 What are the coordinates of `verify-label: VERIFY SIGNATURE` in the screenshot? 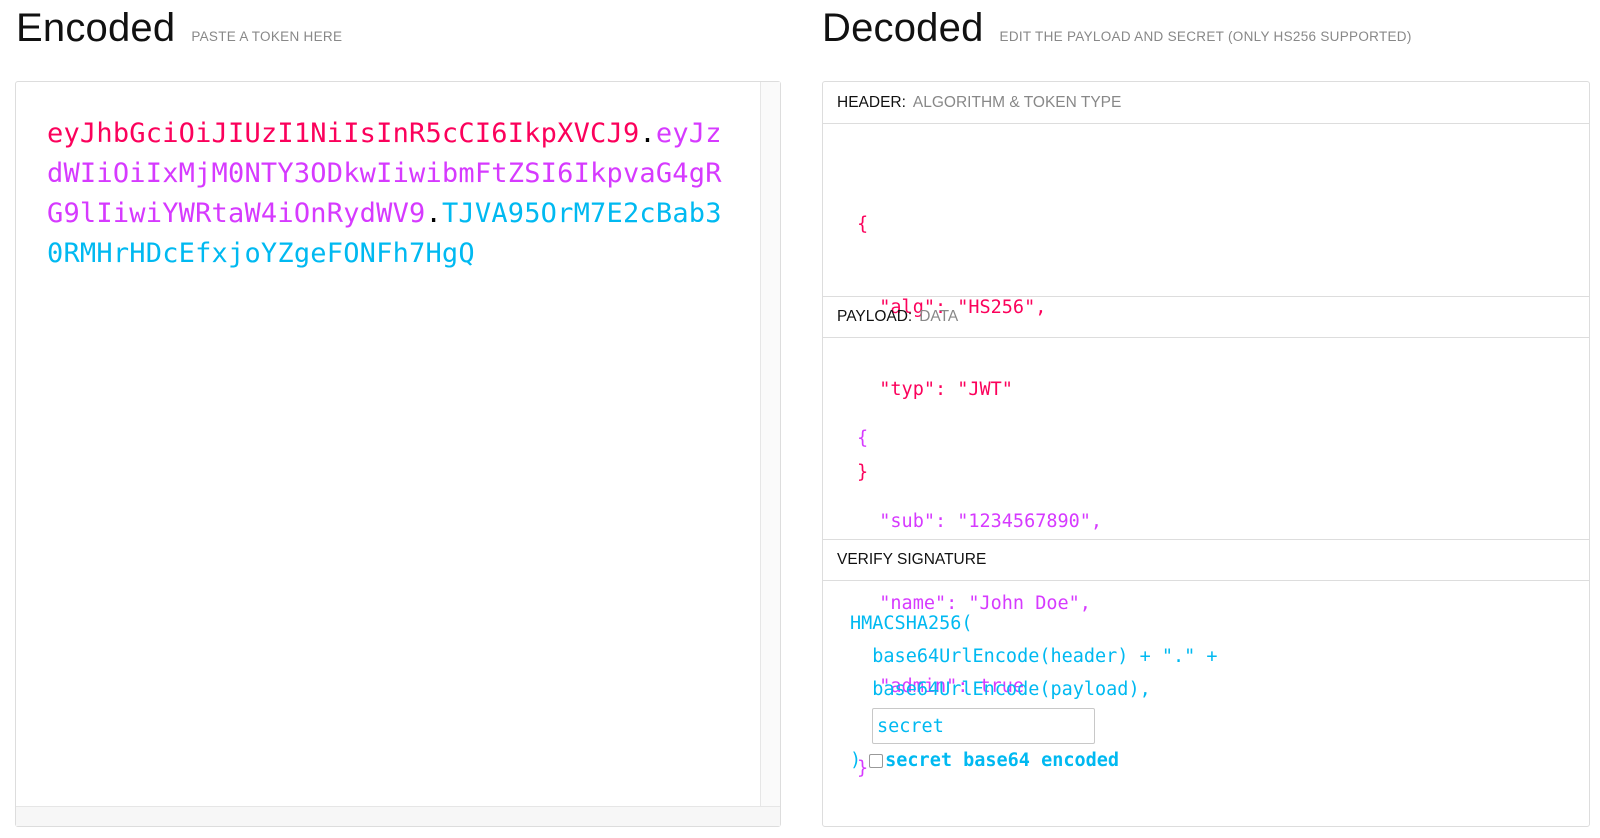 It's located at (912, 559).